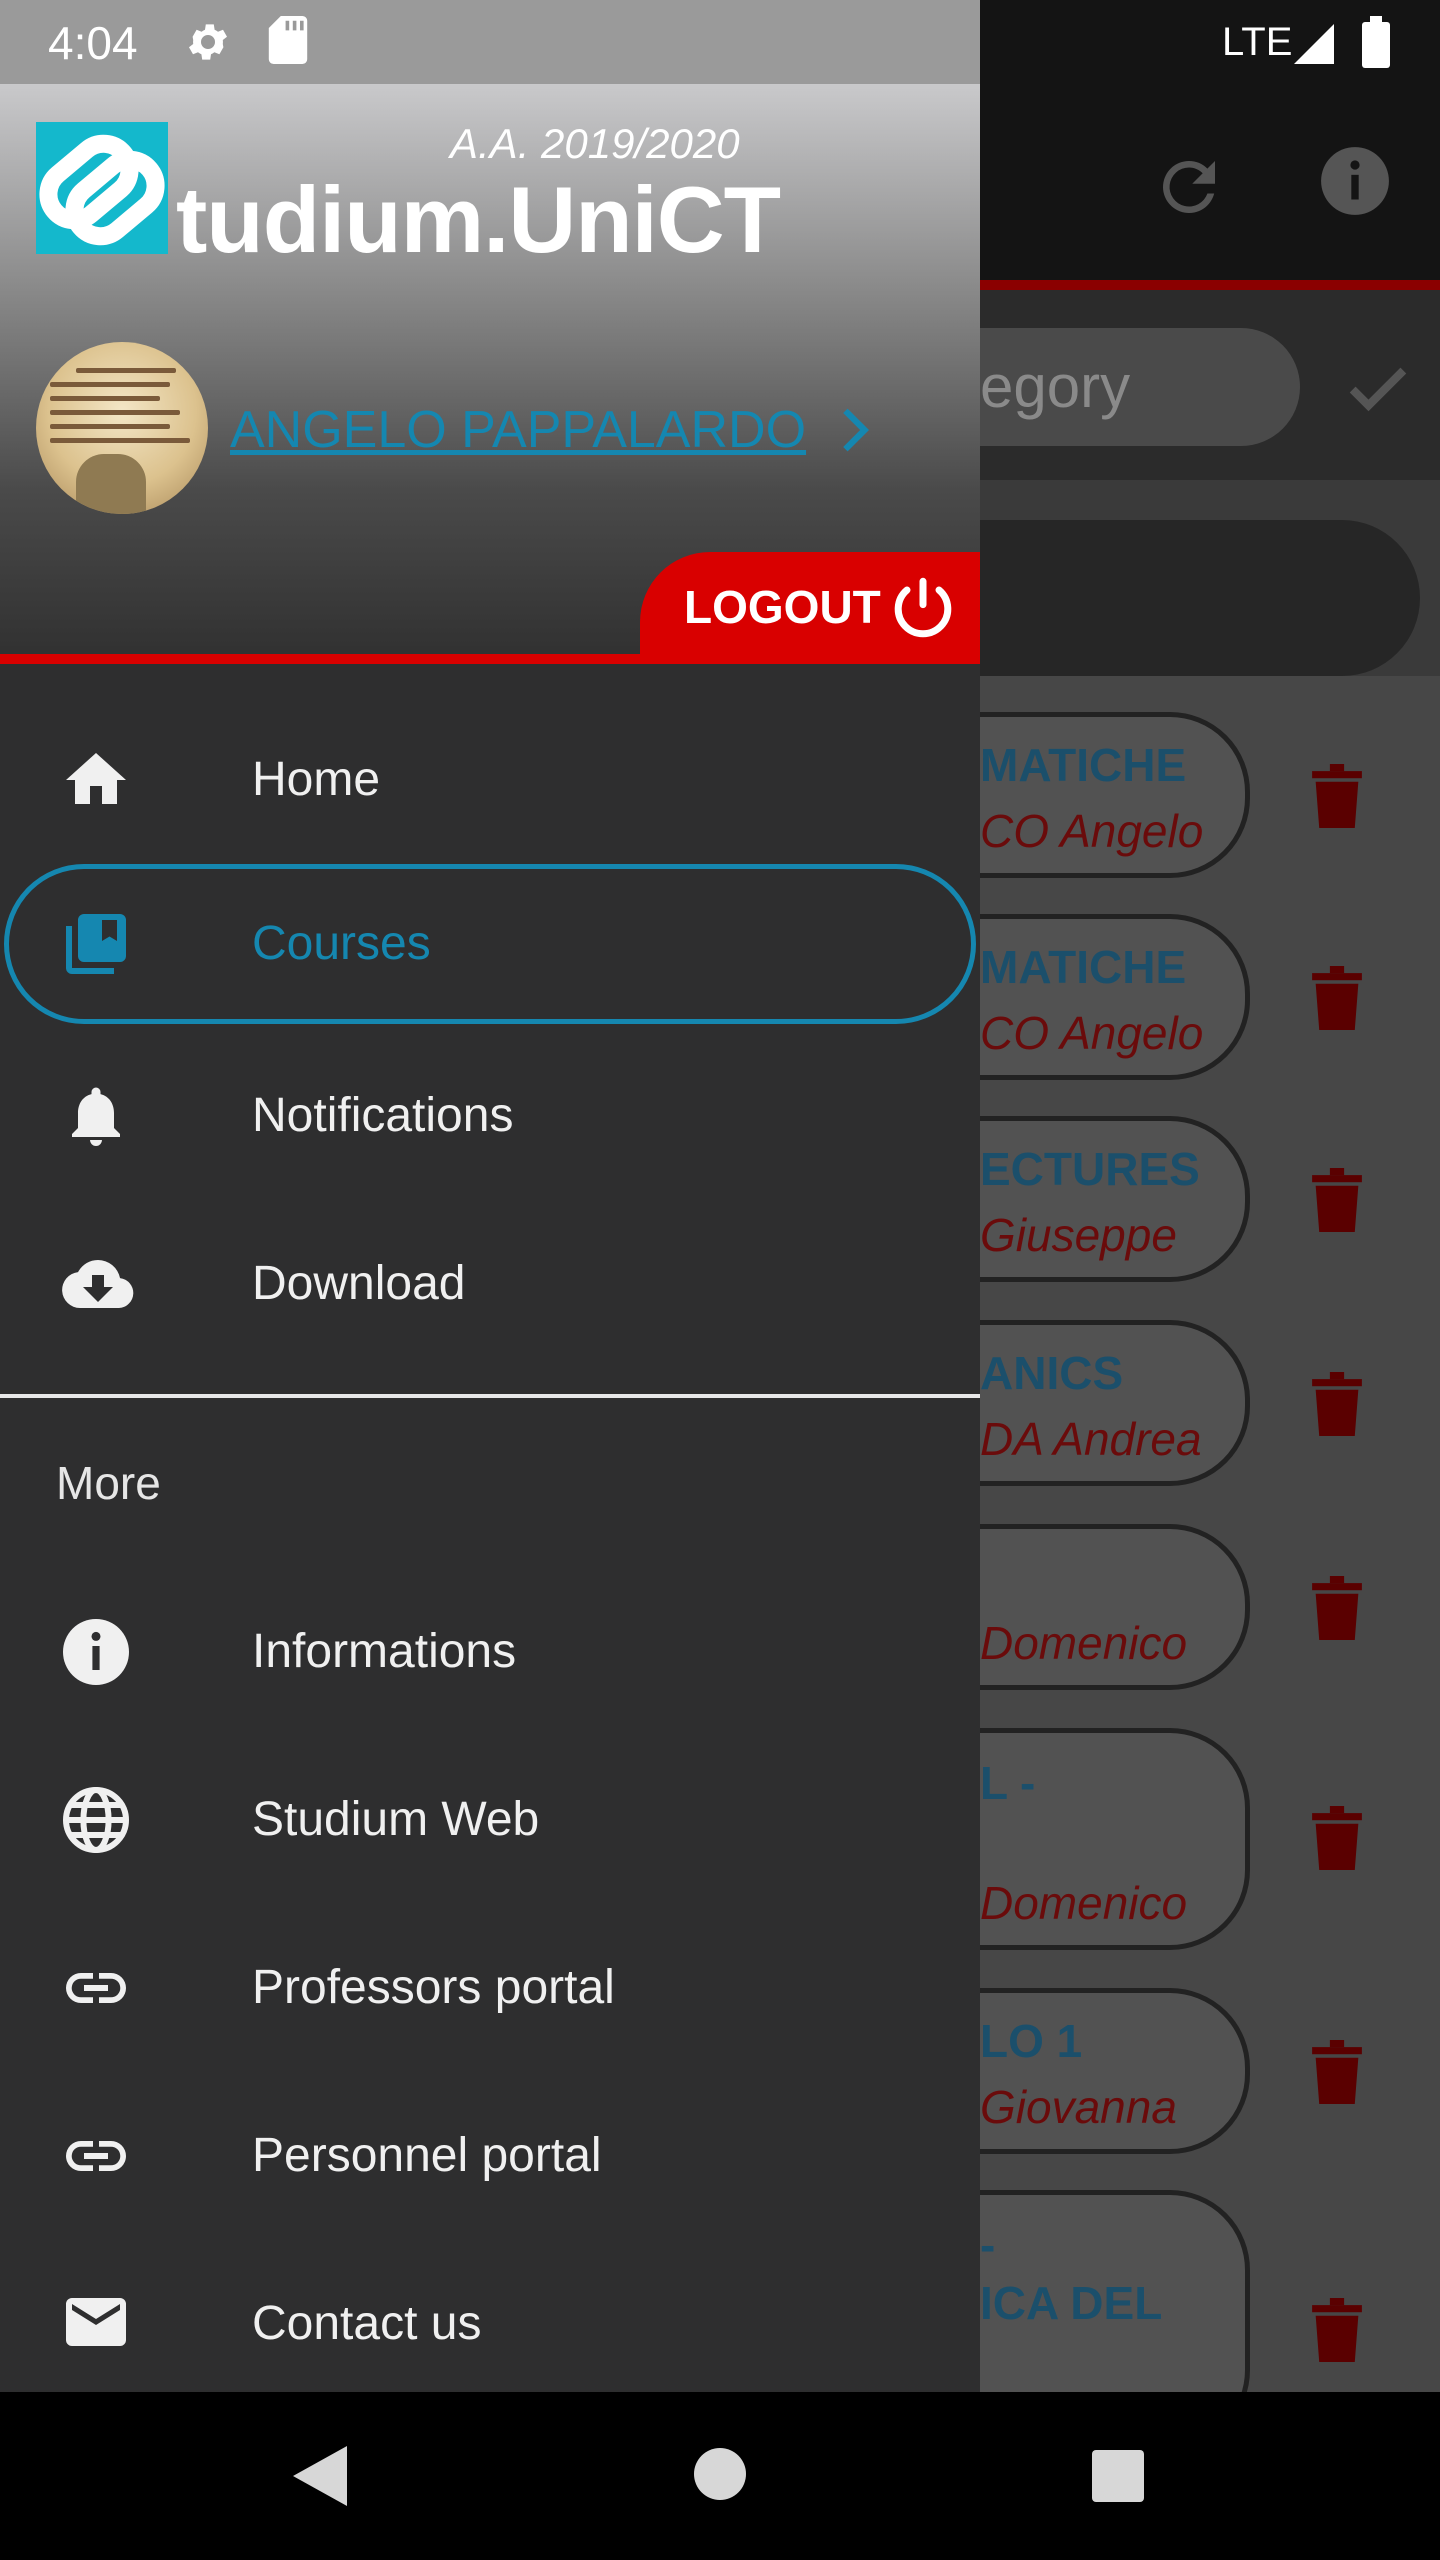 This screenshot has height=2560, width=1440. What do you see at coordinates (490, 42) in the screenshot?
I see `status-bar-drawer-section` at bounding box center [490, 42].